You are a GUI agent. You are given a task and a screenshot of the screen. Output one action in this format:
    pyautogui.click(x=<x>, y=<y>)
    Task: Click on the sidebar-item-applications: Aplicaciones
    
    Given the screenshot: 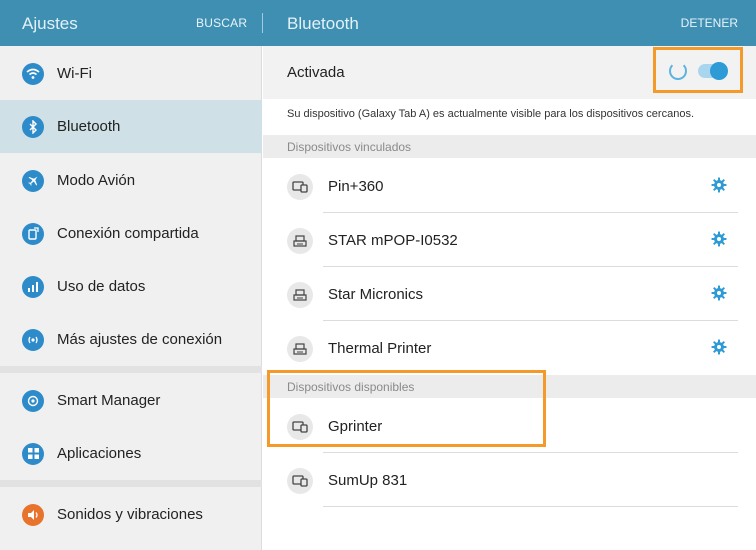 What is the action you would take?
    pyautogui.click(x=131, y=453)
    